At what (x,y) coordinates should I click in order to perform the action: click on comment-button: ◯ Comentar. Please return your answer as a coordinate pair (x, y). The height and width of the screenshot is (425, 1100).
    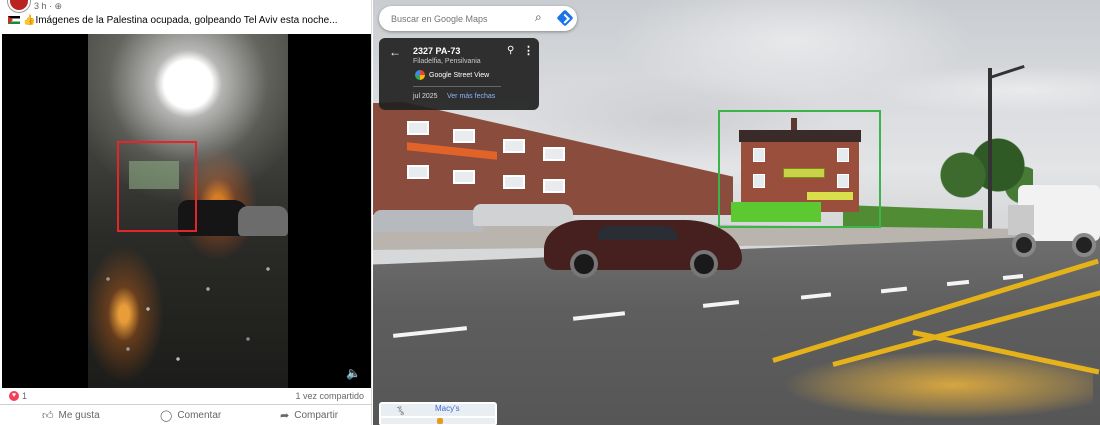
    Looking at the image, I should click on (190, 415).